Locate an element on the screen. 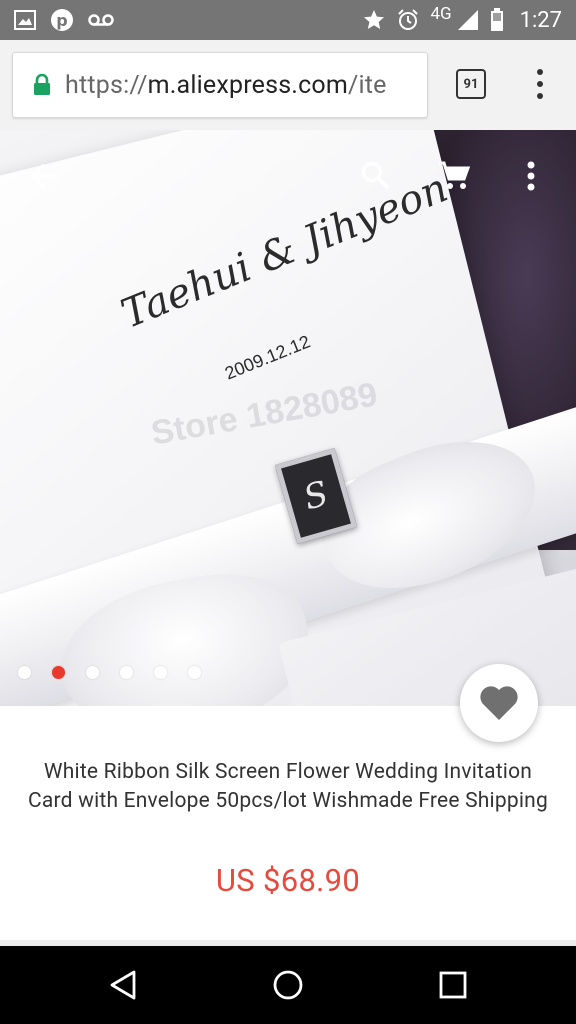 The height and width of the screenshot is (1024, 576). back-arrow-icon is located at coordinates (44, 176).